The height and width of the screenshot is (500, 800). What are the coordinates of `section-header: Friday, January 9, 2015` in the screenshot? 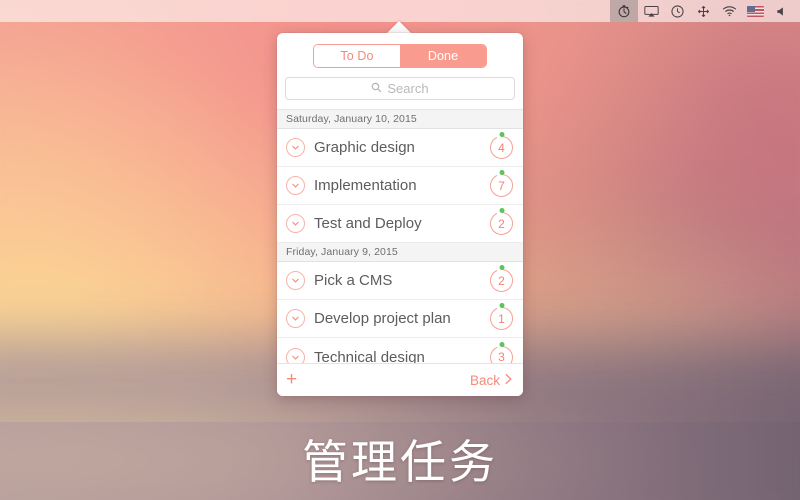 It's located at (400, 252).